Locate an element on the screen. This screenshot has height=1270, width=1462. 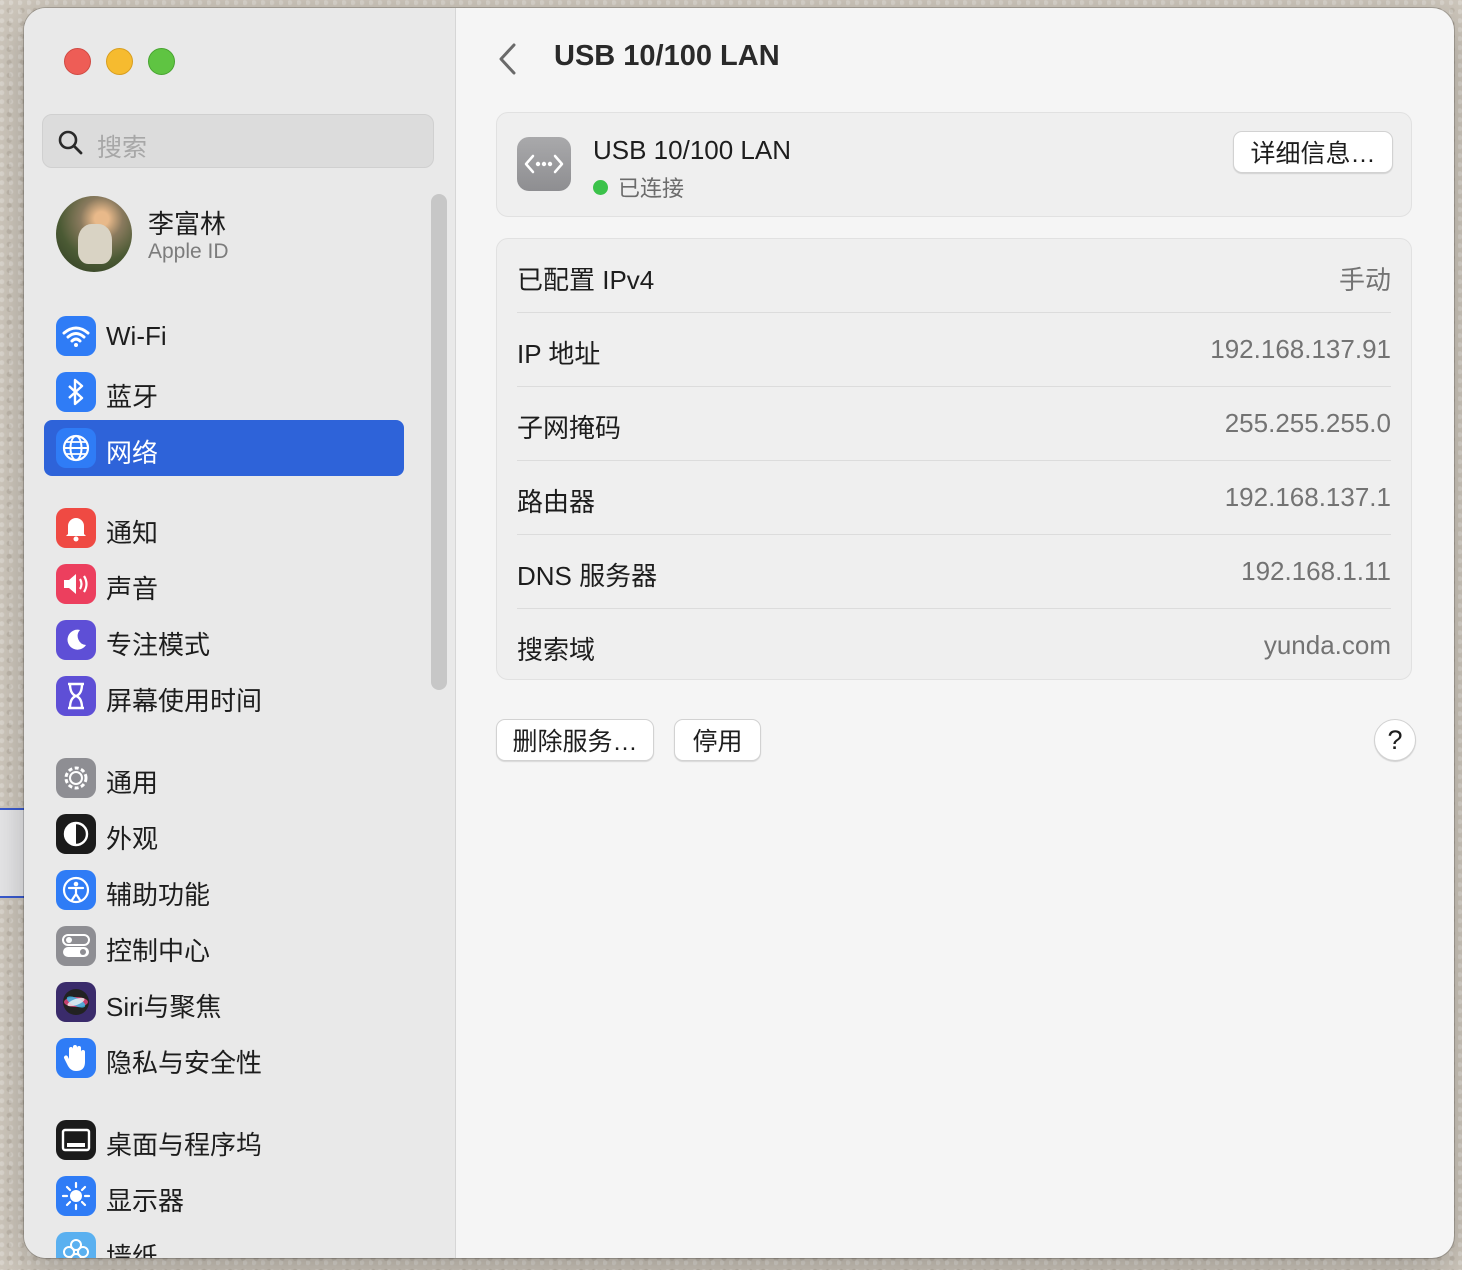
sidebar-item-label: Wi-Fi is located at coordinates (136, 336).